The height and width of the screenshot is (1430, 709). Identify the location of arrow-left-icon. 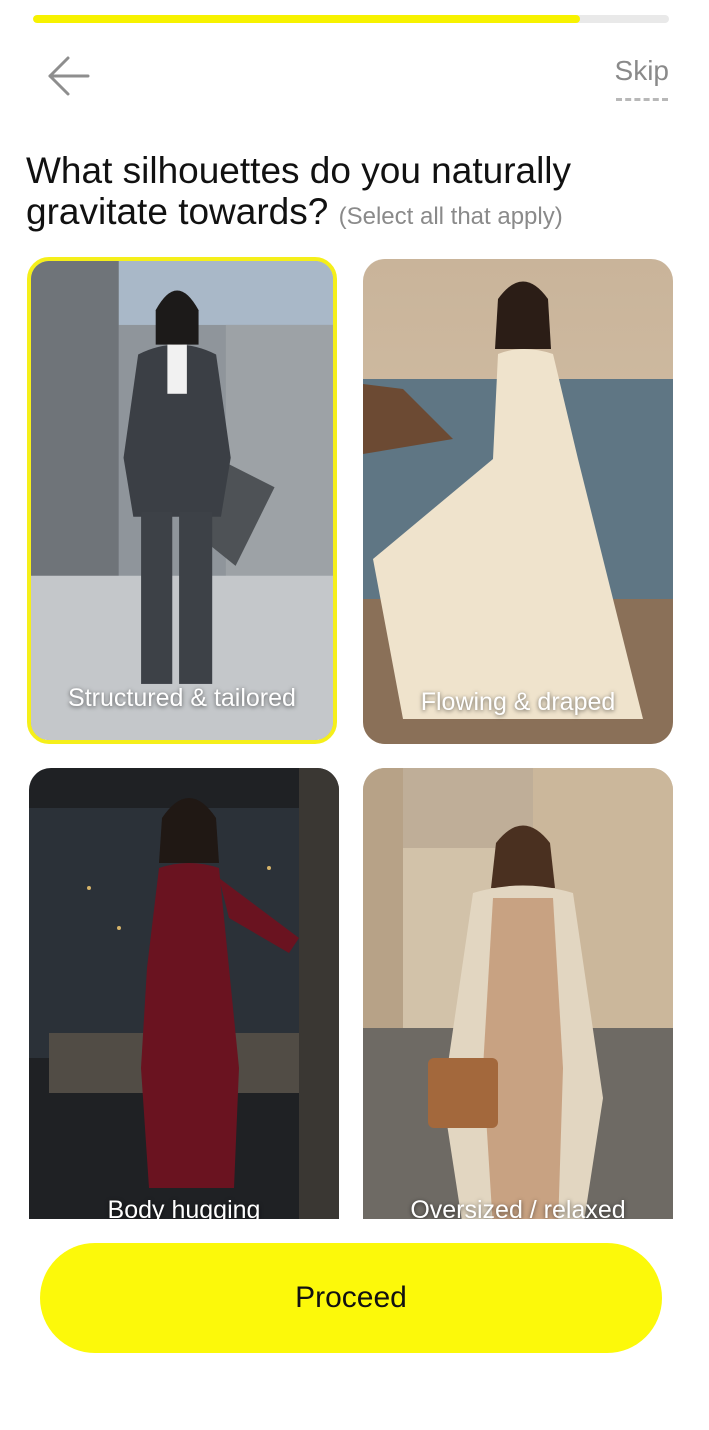
(69, 76).